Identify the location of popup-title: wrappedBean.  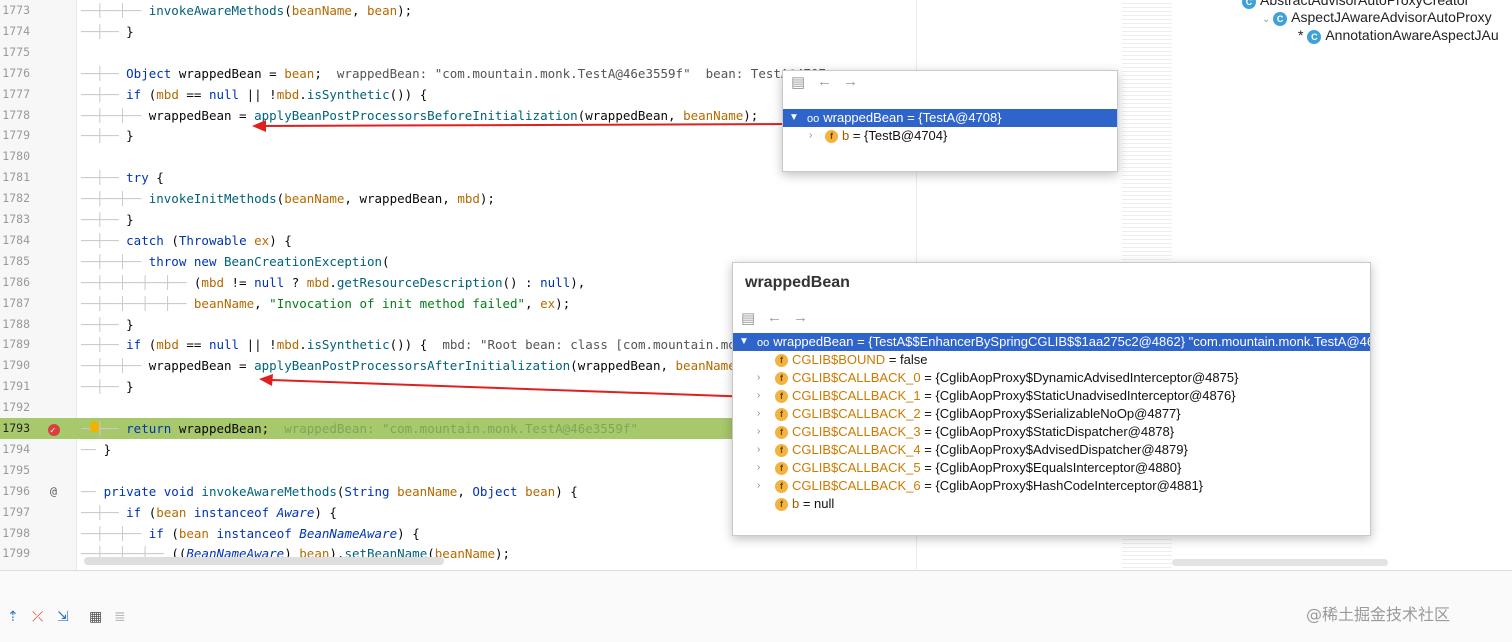
(797, 282).